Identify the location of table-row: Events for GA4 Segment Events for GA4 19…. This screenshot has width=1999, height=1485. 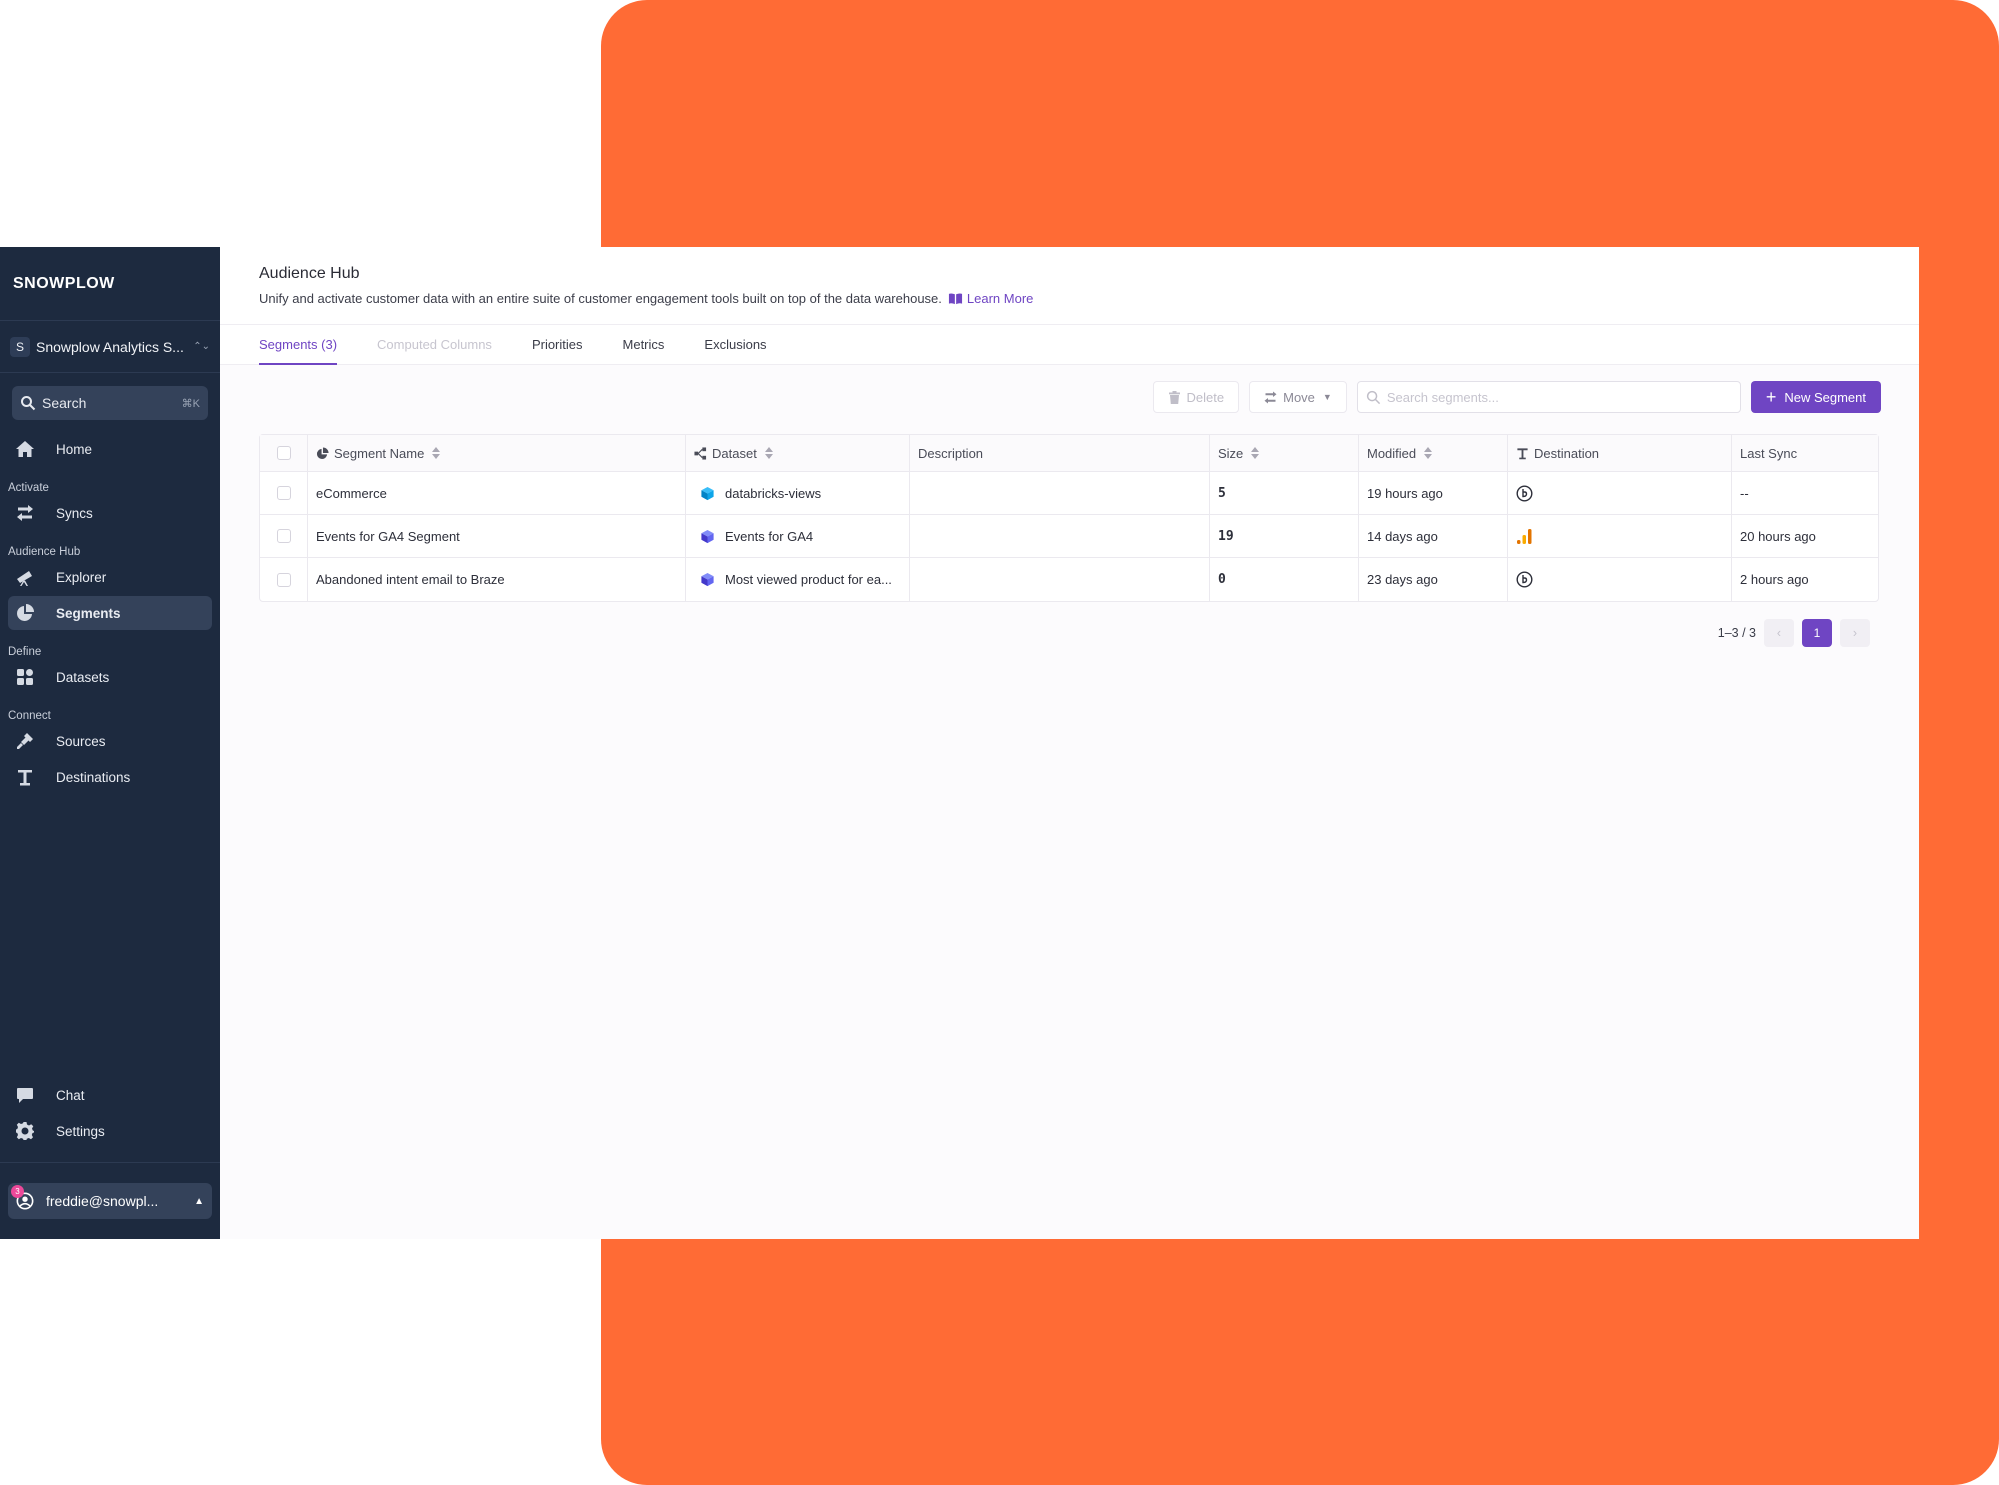
(1069, 536).